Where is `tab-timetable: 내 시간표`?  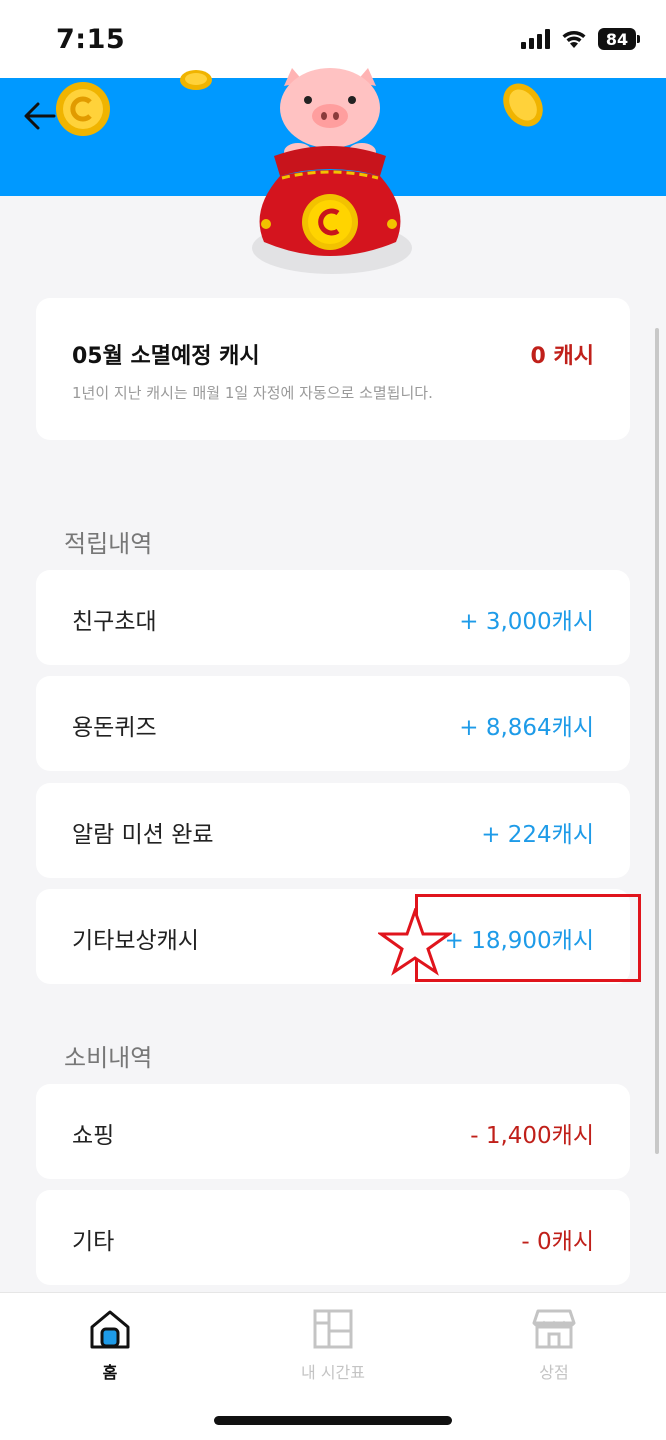
tab-timetable: 내 시간표 is located at coordinates (333, 1348).